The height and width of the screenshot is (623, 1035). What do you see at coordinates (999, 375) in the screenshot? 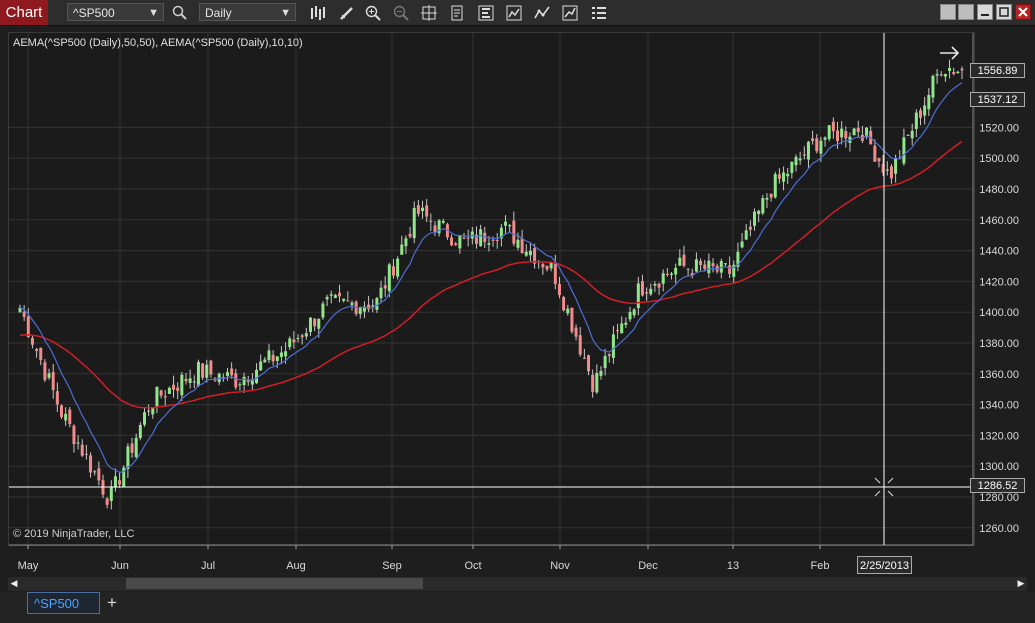
I see `price-tick-label: 1360.00` at bounding box center [999, 375].